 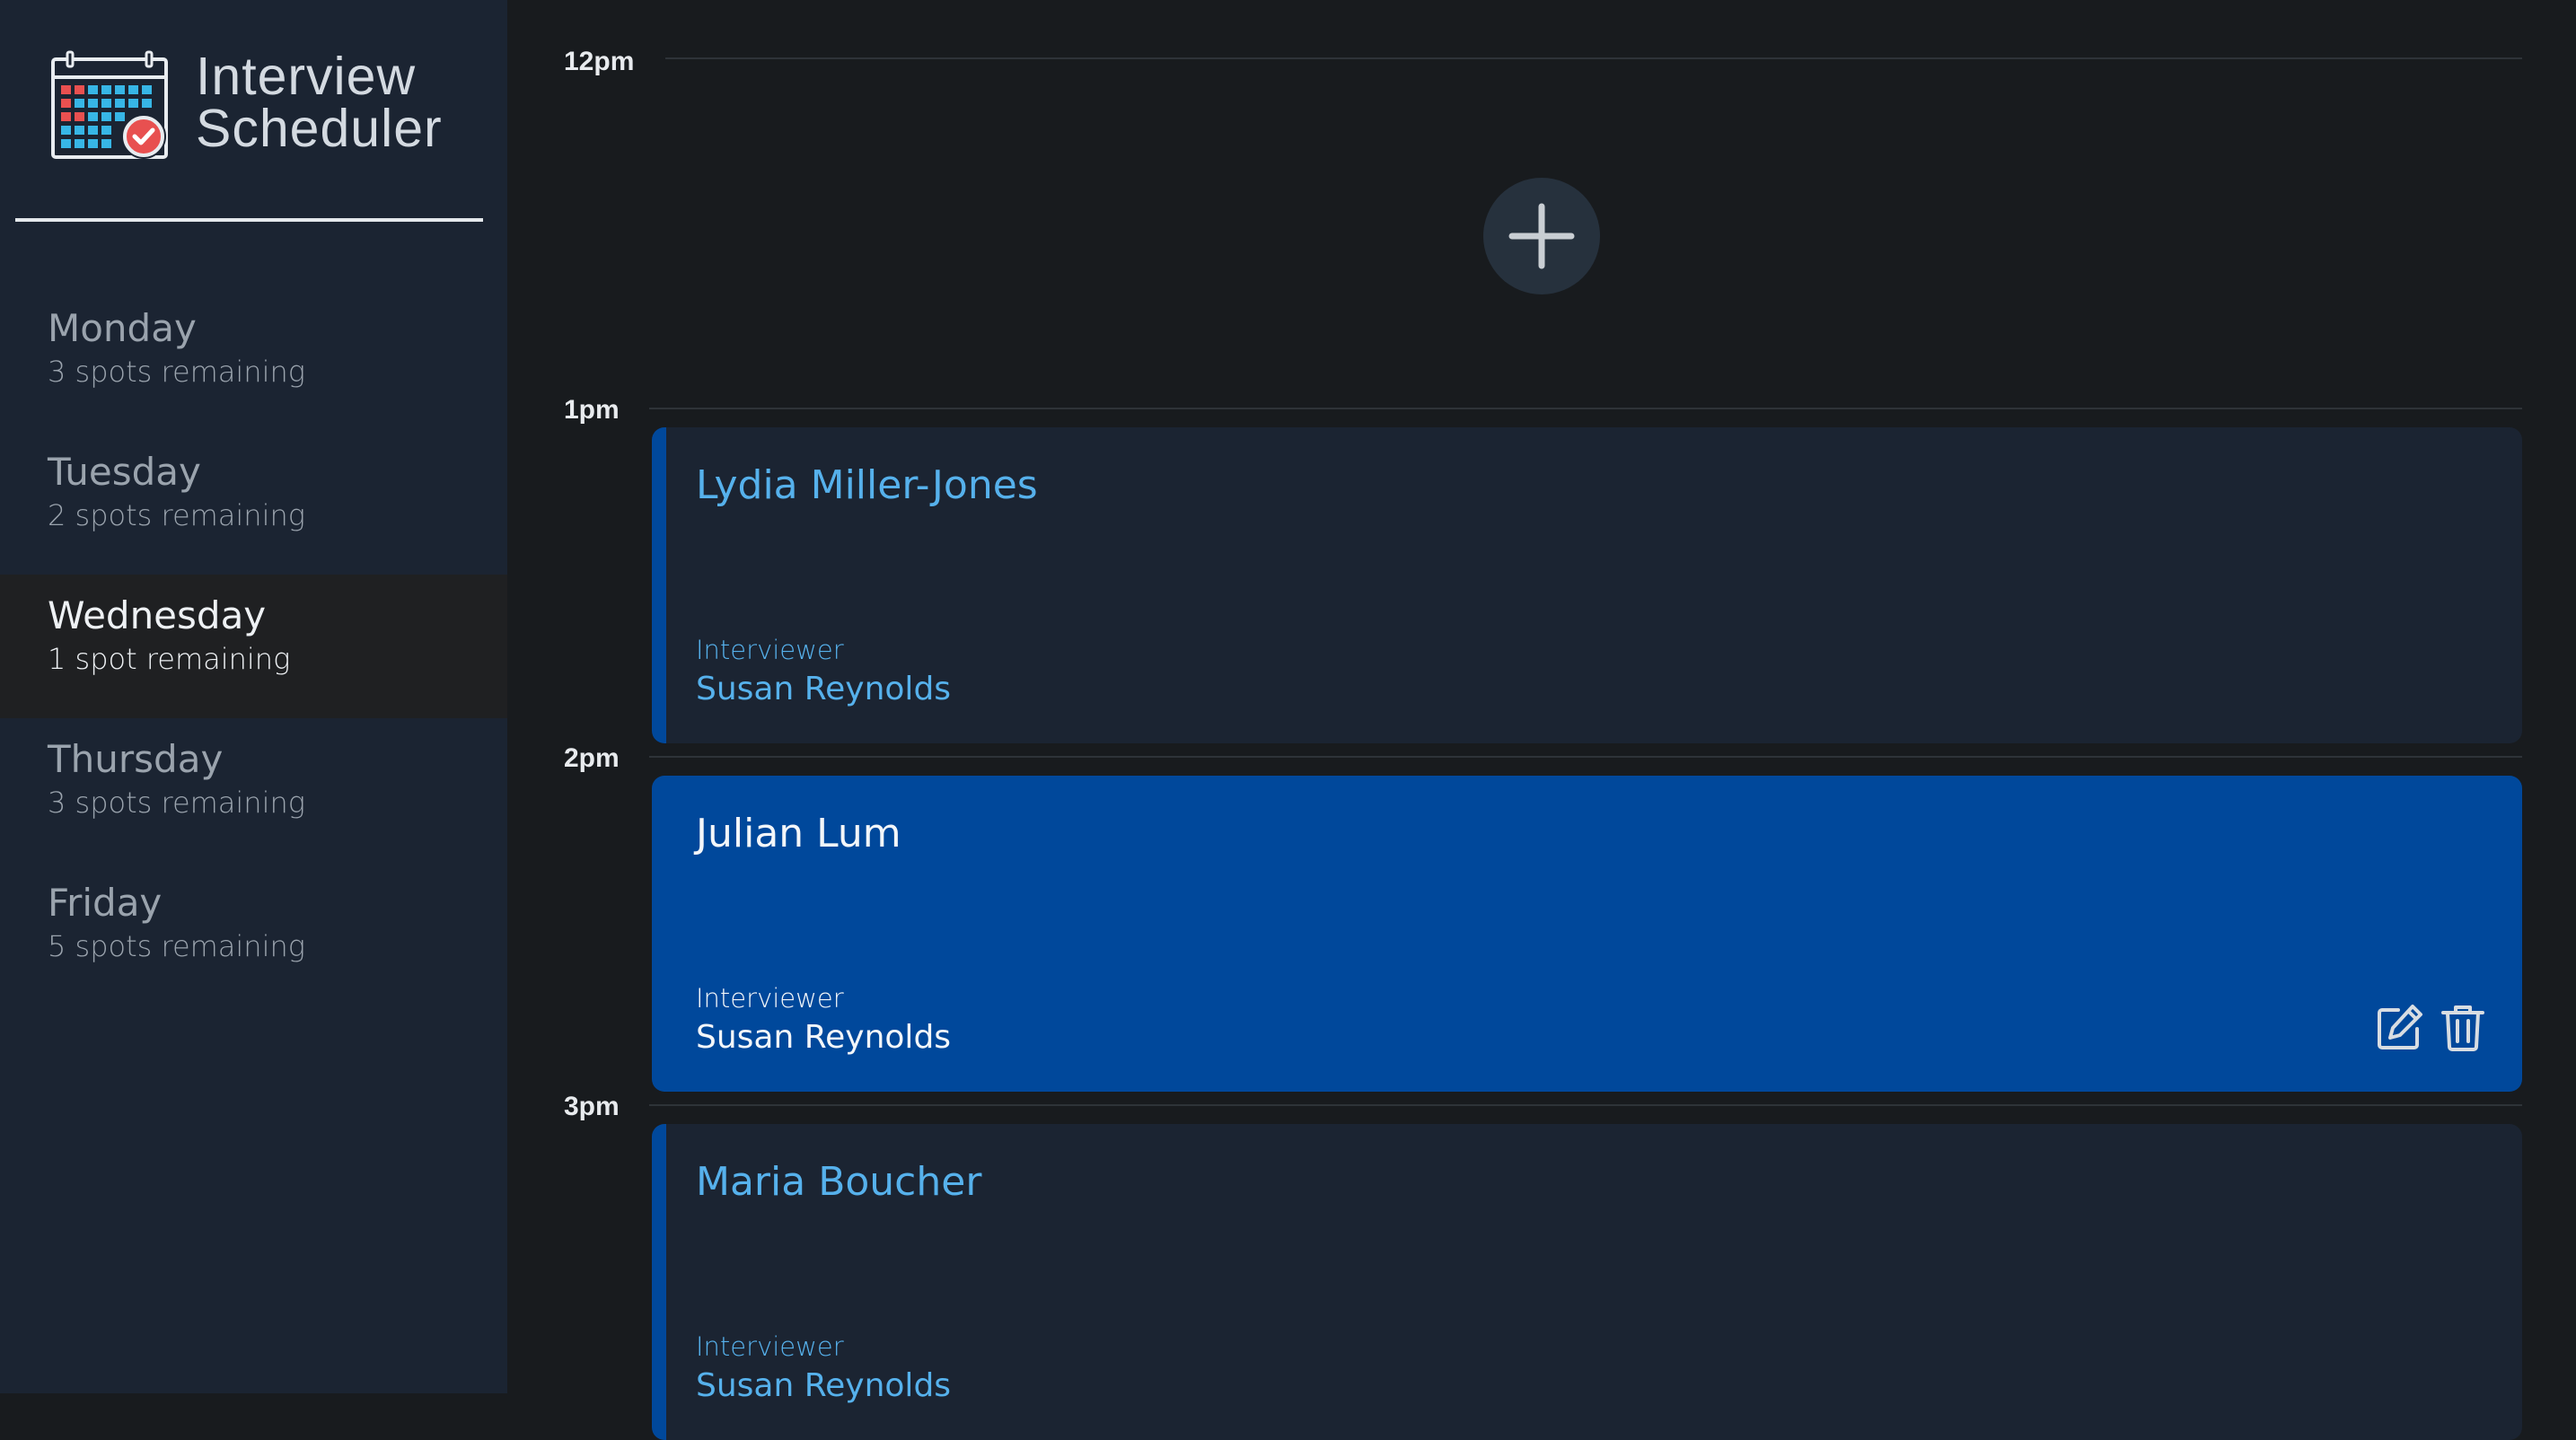 I want to click on app-title: Interview Scheduler, so click(x=319, y=103).